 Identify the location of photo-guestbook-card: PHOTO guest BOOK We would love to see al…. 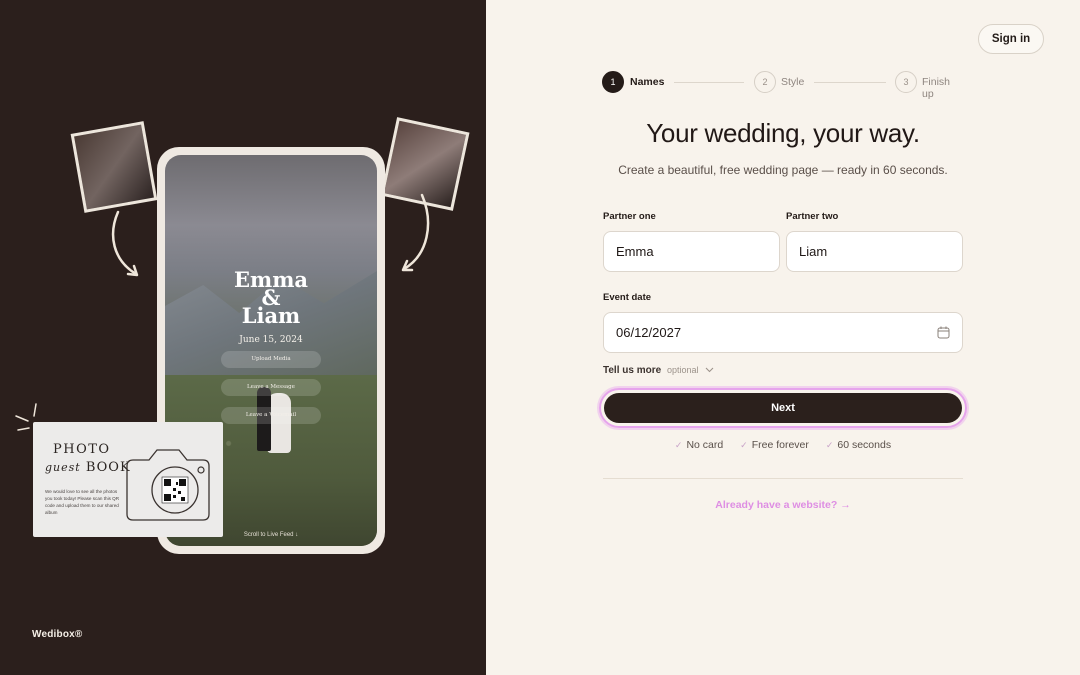
(128, 479).